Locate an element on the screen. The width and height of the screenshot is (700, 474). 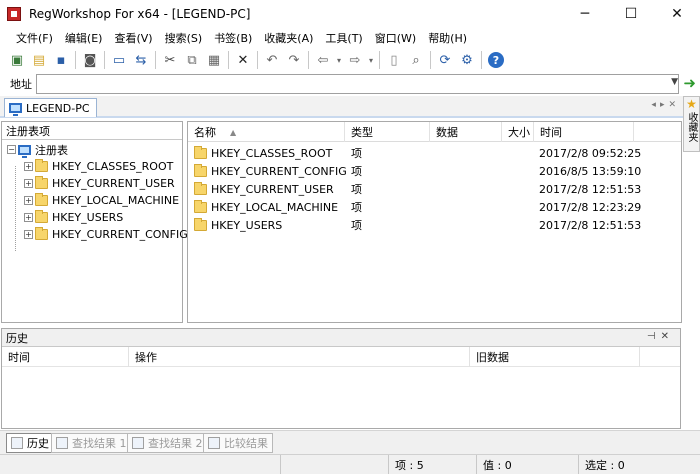
help-icon: ? is located at coordinates (496, 60).